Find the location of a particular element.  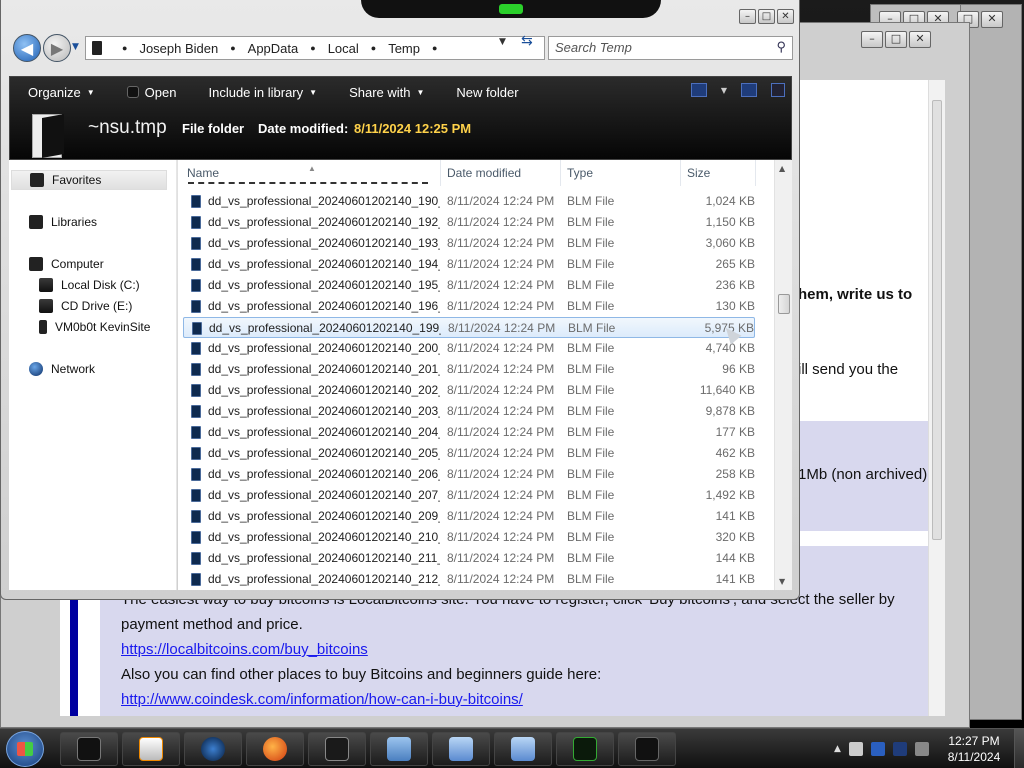

taskbar-perf-monitor-button is located at coordinates (585, 749).